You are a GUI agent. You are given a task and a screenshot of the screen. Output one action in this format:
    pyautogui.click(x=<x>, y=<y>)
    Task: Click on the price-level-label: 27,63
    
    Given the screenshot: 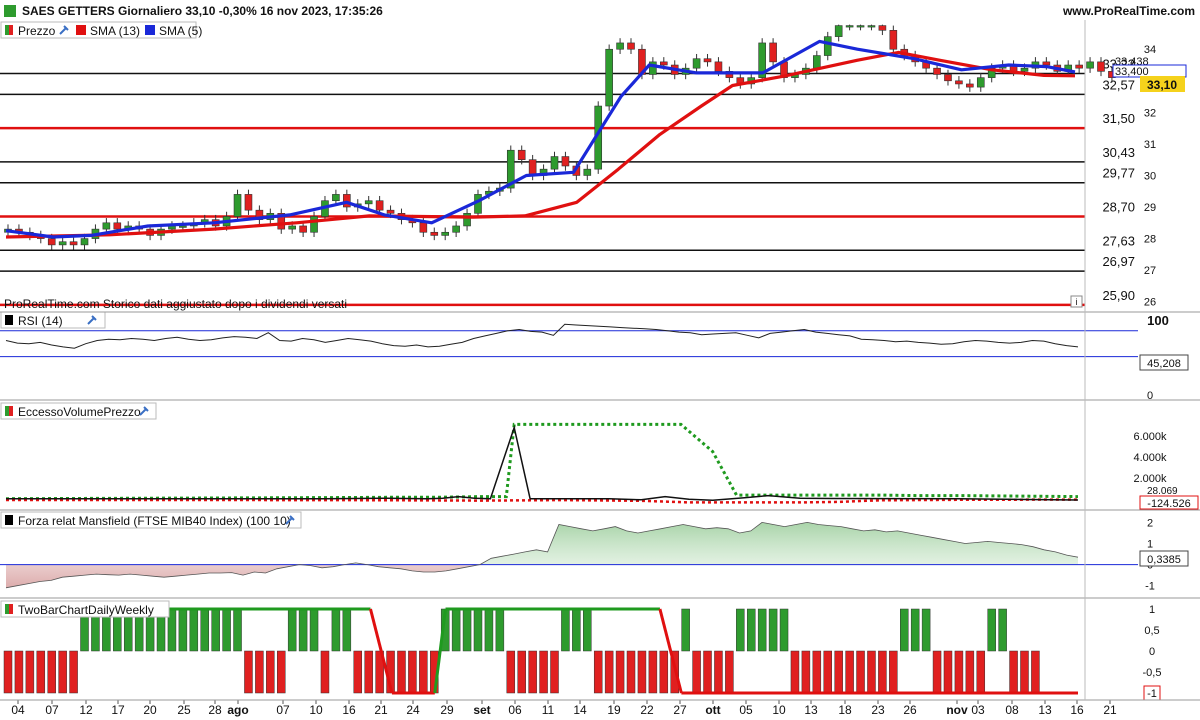 What is the action you would take?
    pyautogui.click(x=1118, y=240)
    